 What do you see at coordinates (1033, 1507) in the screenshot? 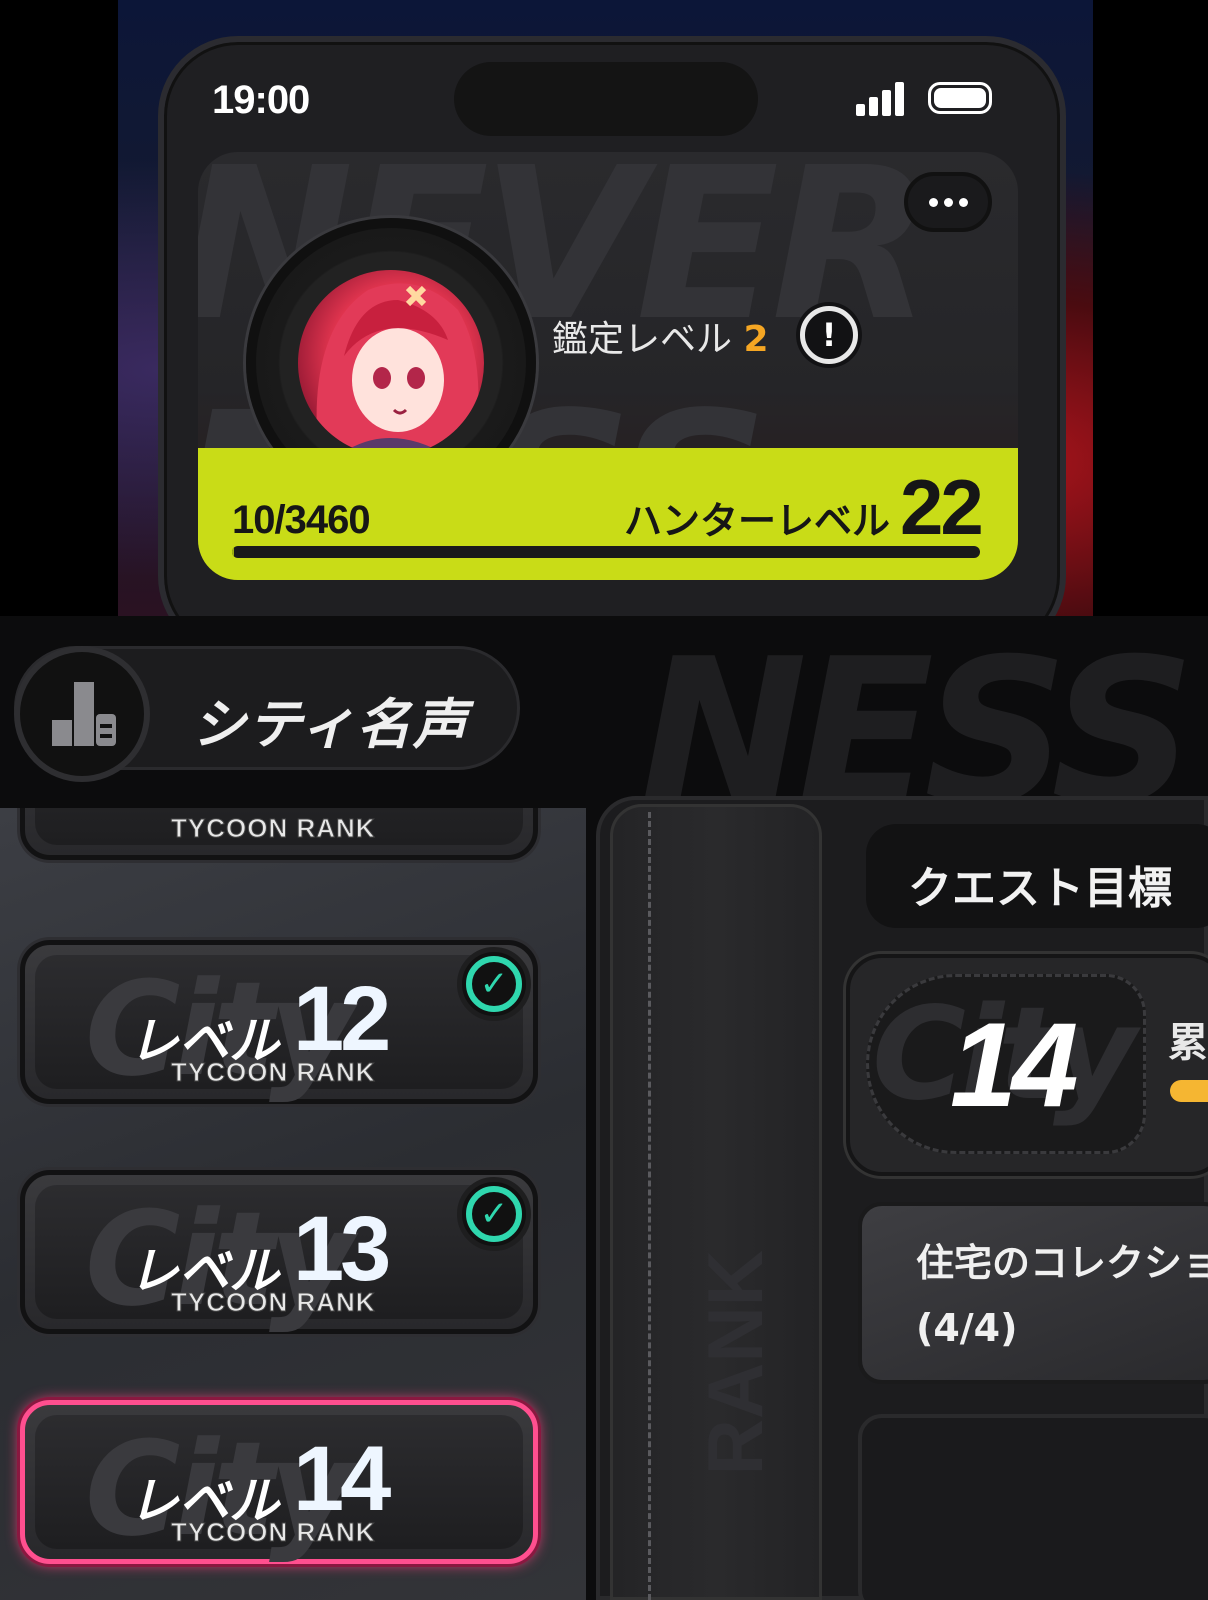
I see `task-card-empty` at bounding box center [1033, 1507].